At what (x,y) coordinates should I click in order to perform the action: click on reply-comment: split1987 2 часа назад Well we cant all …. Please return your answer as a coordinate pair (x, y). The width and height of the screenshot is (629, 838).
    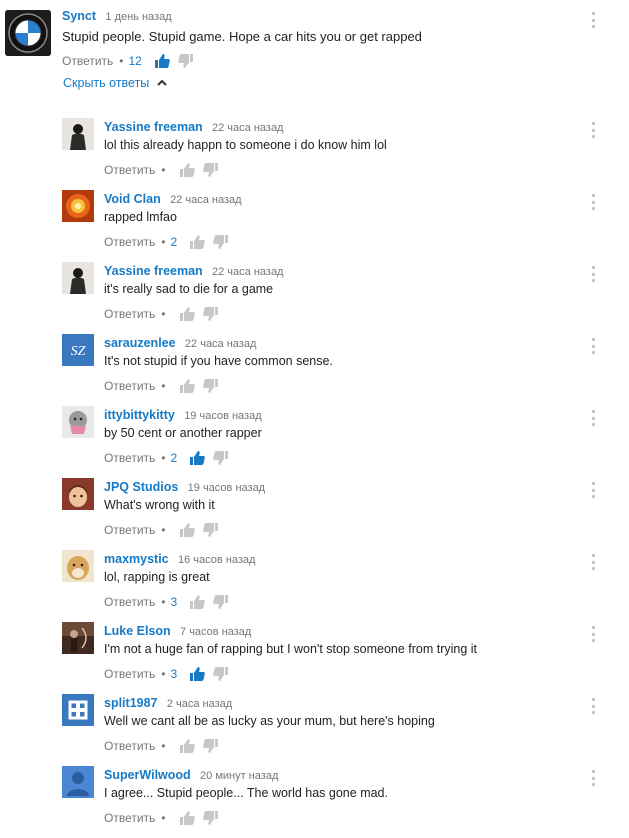
    Looking at the image, I should click on (314, 730).